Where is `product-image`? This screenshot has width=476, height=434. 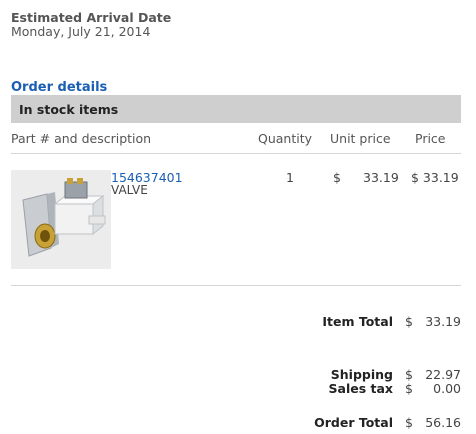 product-image is located at coordinates (61, 219).